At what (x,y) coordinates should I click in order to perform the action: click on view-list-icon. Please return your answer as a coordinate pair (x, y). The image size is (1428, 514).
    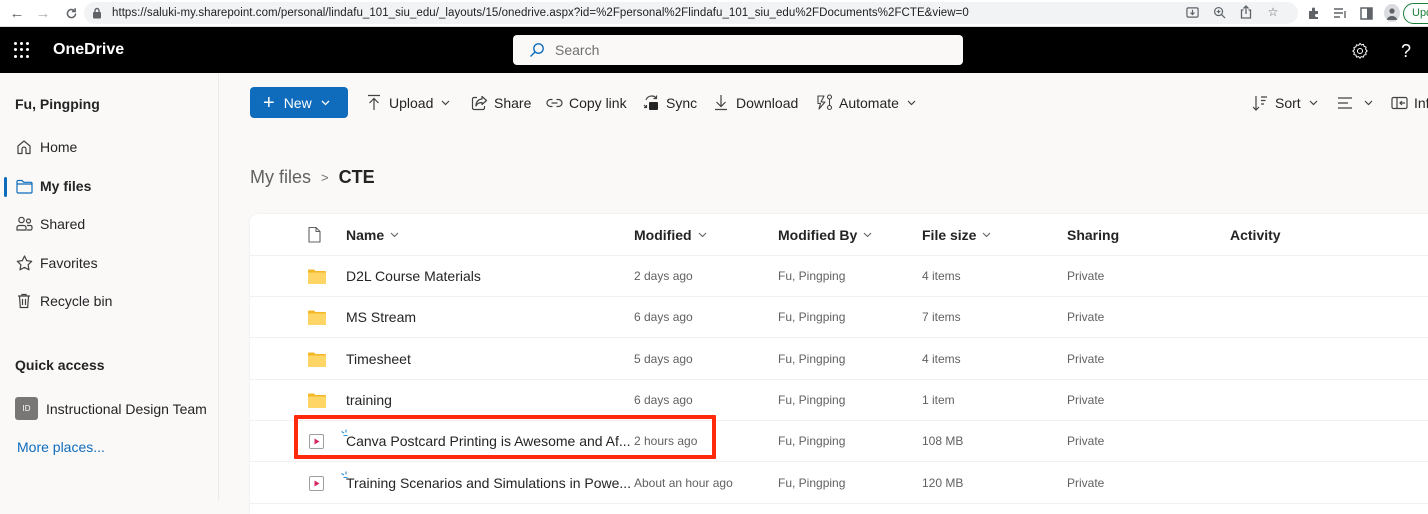
    Looking at the image, I should click on (1345, 103).